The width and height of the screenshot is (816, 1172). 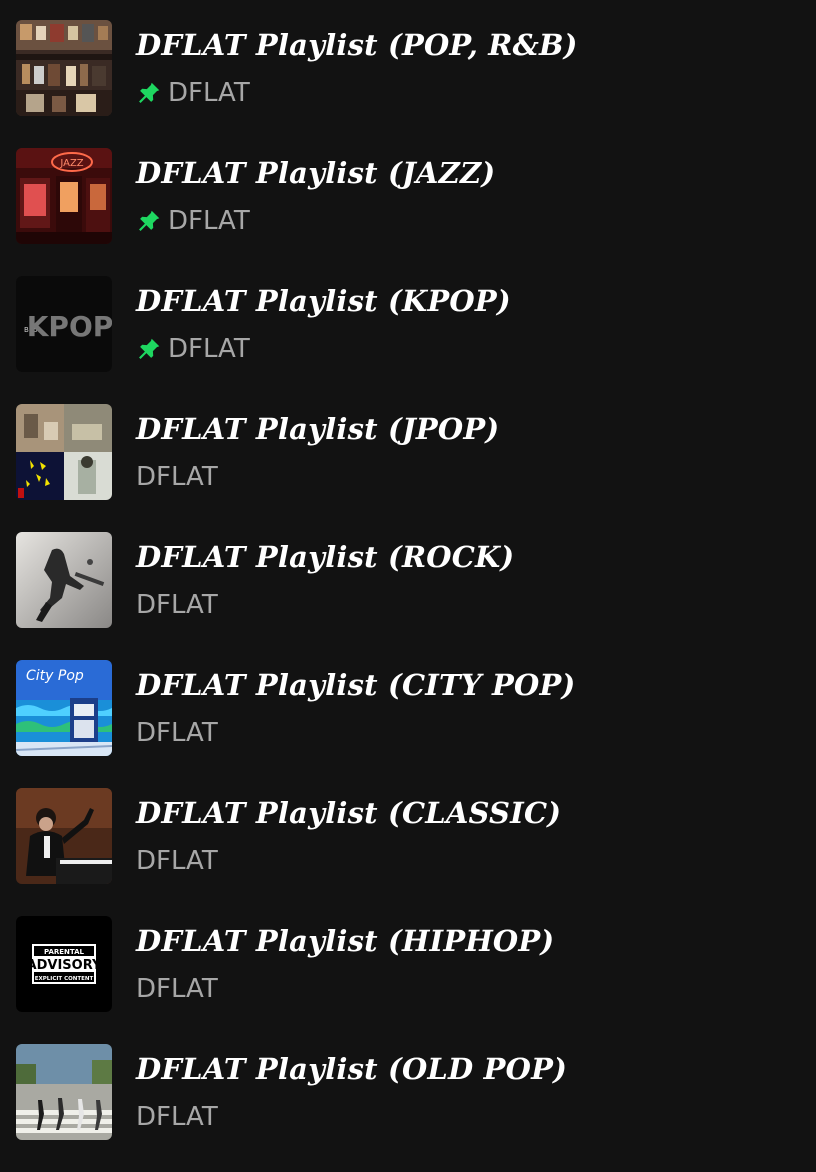 I want to click on playlist-row-jpop: DFLAT Playlist (JPOP) DFLAT, so click(x=408, y=468).